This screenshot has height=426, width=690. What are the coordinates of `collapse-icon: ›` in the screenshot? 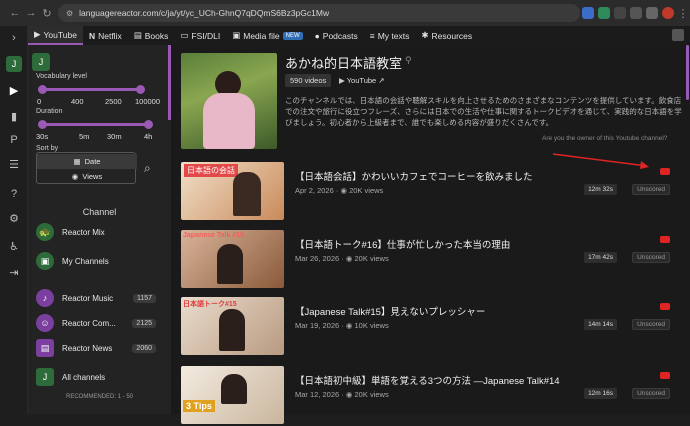 It's located at (14, 38).